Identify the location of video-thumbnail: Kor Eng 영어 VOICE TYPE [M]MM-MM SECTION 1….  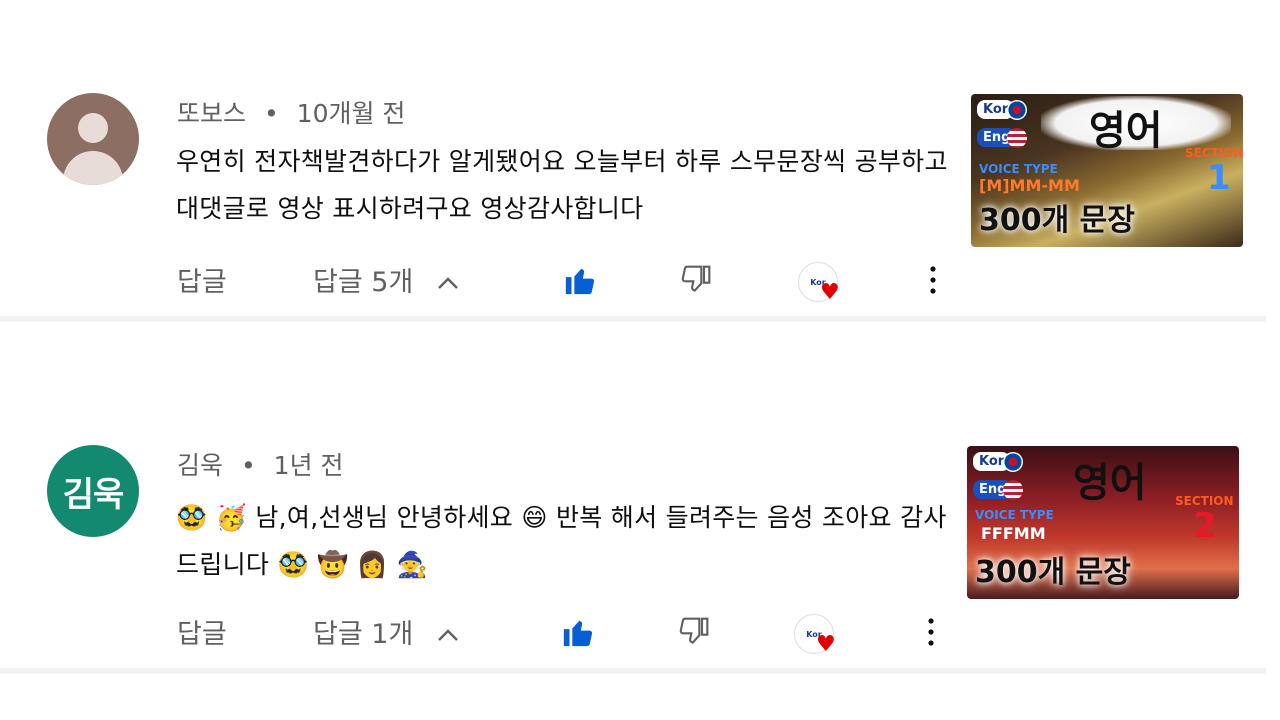
(1107, 170).